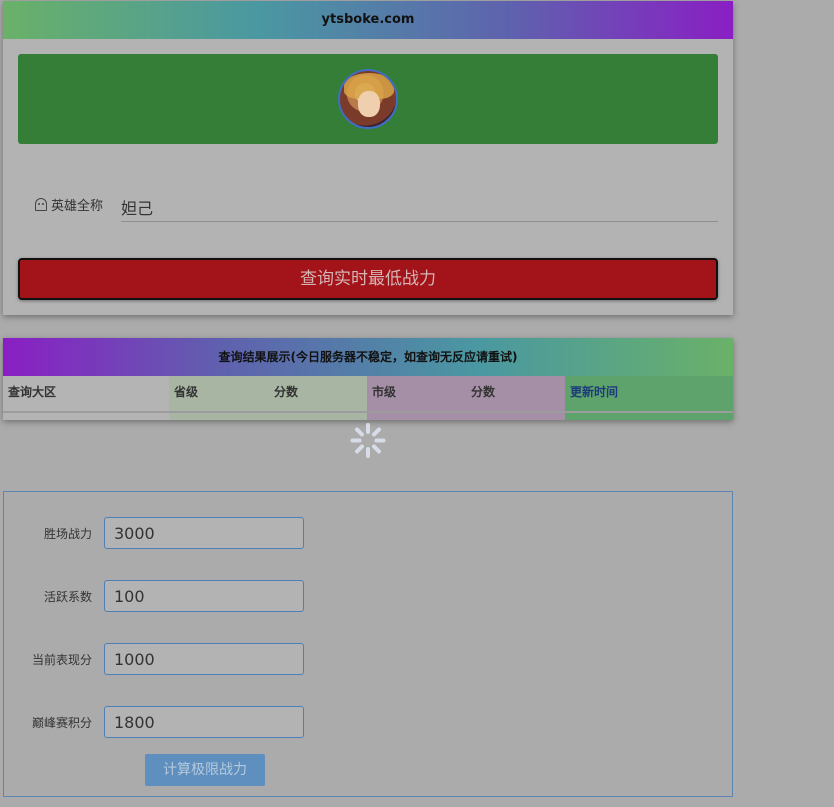  I want to click on results-title: 查询结果展示(今日服务器不稳定，如查询无反应请重试), so click(368, 357).